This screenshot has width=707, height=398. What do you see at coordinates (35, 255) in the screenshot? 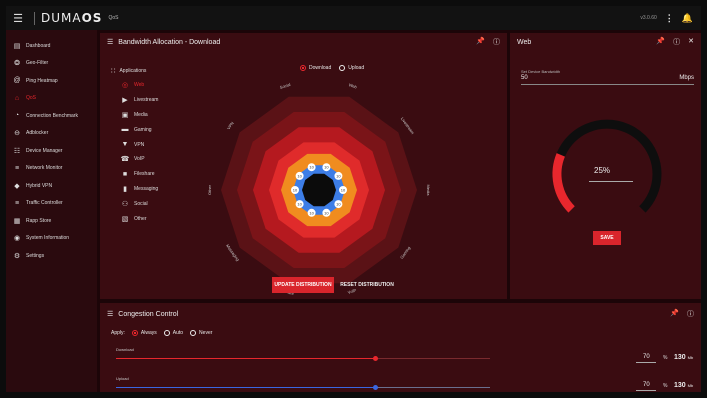
I see `sidebar-item-label: Settings` at bounding box center [35, 255].